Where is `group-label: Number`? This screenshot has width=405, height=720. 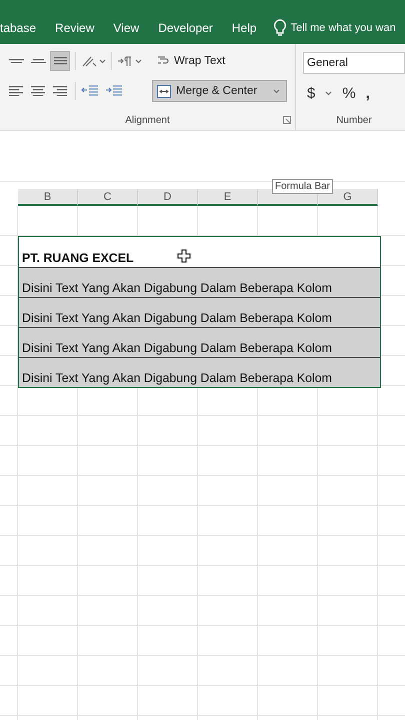
group-label: Number is located at coordinates (354, 120).